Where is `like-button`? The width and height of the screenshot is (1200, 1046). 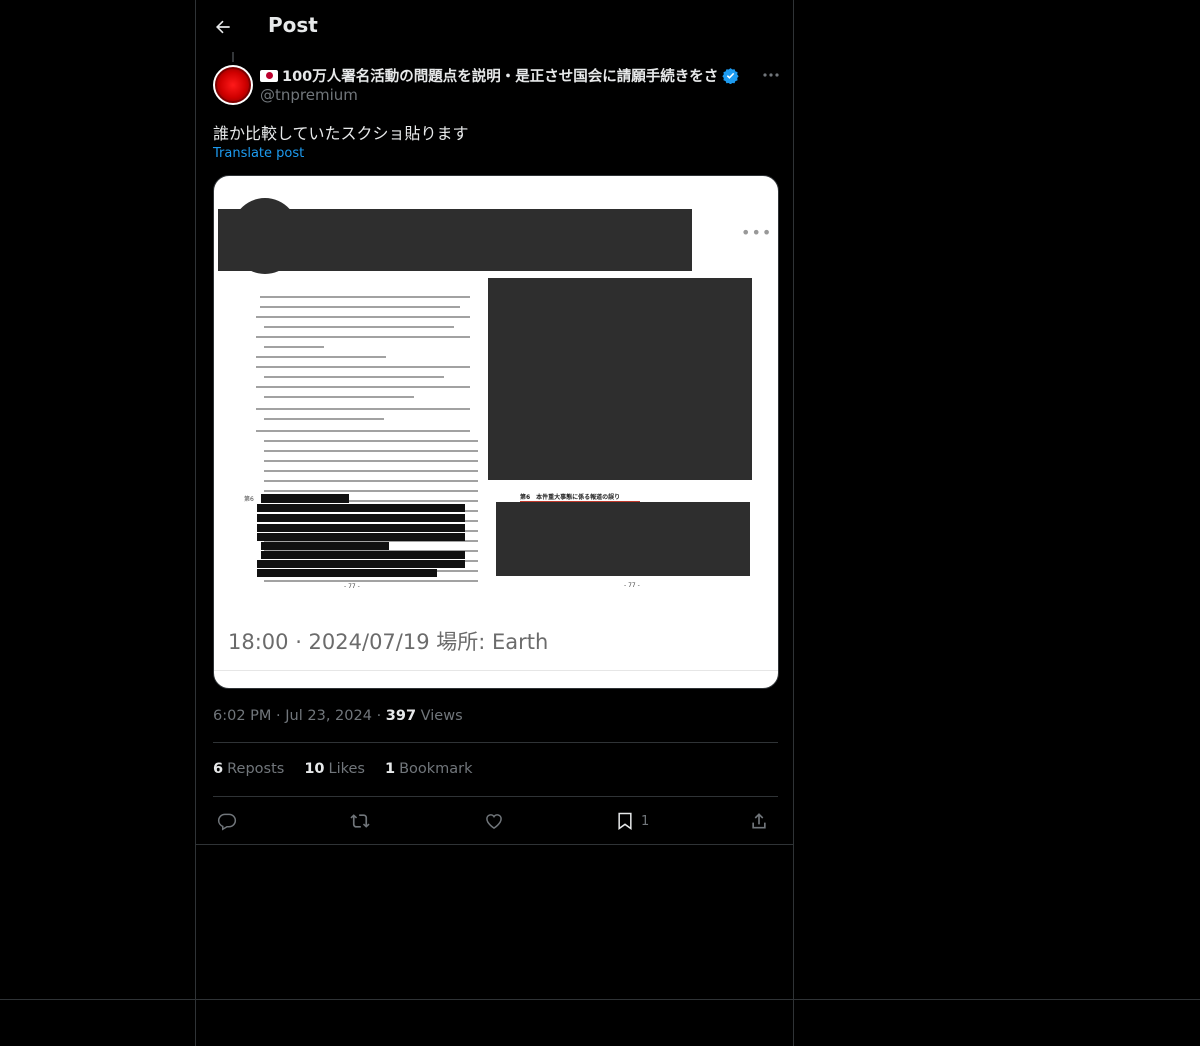 like-button is located at coordinates (494, 821).